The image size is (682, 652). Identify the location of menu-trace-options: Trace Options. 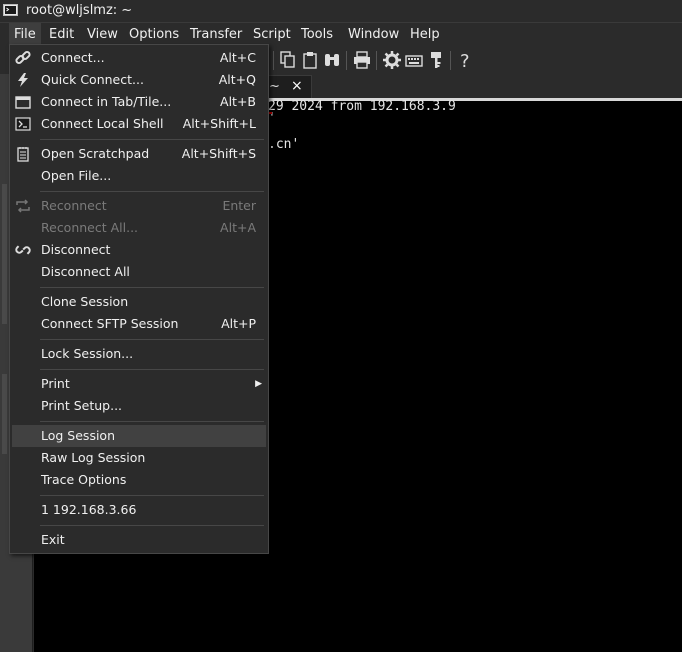
(139, 480).